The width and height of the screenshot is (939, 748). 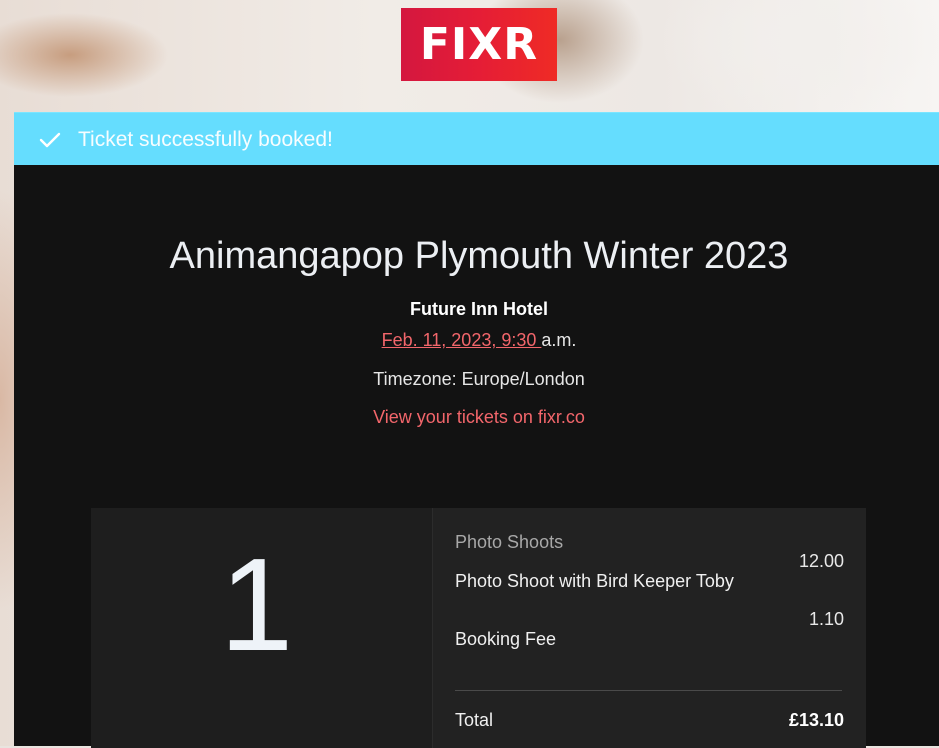 I want to click on logo-text: FIXR, so click(x=479, y=44).